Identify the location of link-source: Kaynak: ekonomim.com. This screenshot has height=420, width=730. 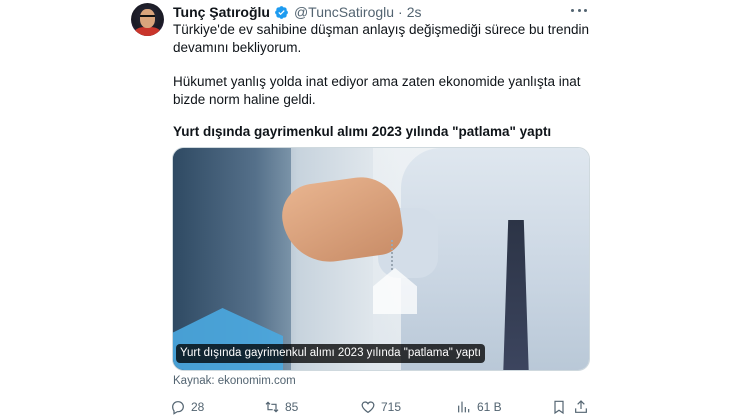
(234, 381).